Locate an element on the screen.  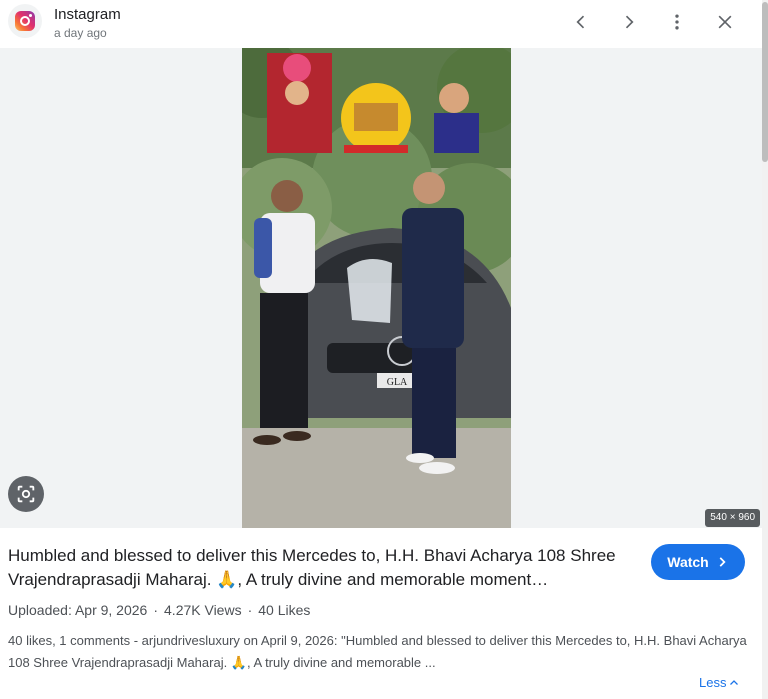
source-logo is located at coordinates (25, 21).